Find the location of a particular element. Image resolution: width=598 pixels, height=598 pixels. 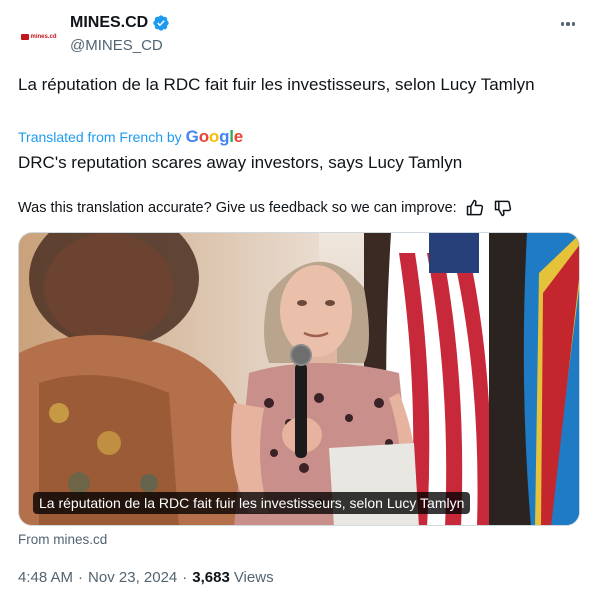

author-display-name: MINES.CD is located at coordinates (109, 23).